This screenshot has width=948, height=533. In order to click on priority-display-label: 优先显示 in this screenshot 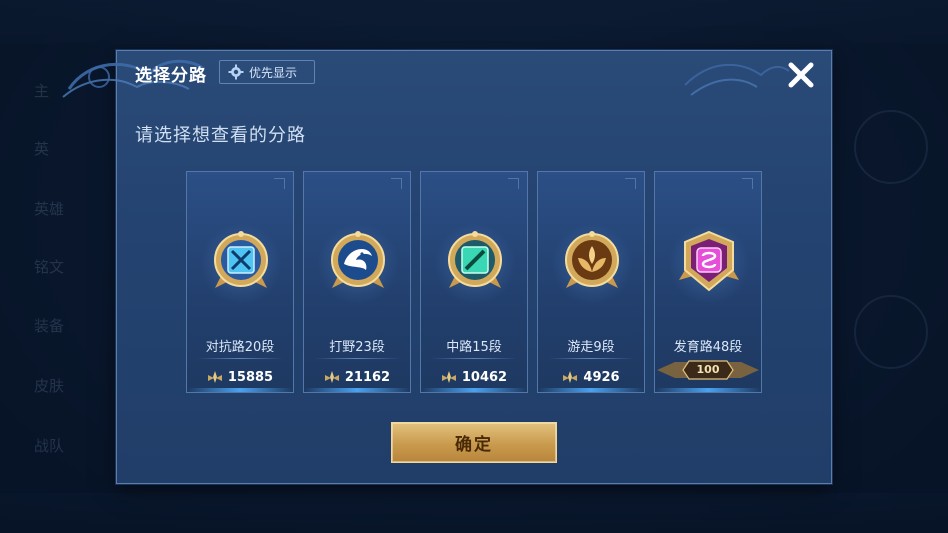, I will do `click(273, 72)`.